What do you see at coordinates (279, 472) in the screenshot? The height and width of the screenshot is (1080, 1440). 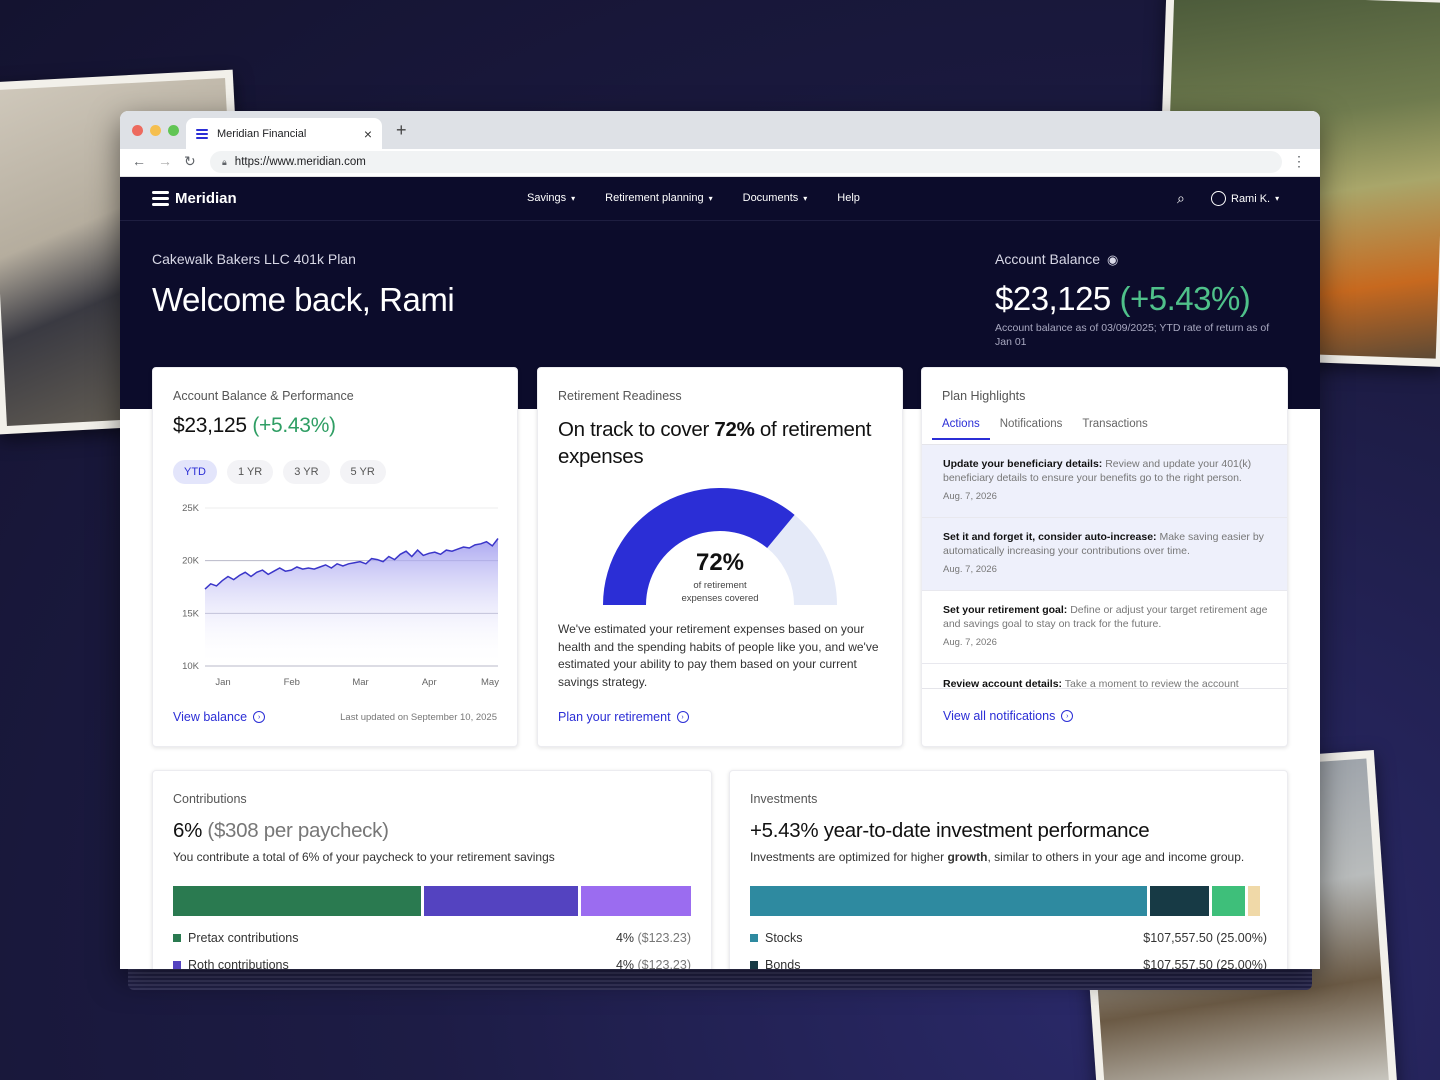 I see `range-selector: YTD 1 YR 3 YR 5 YR` at bounding box center [279, 472].